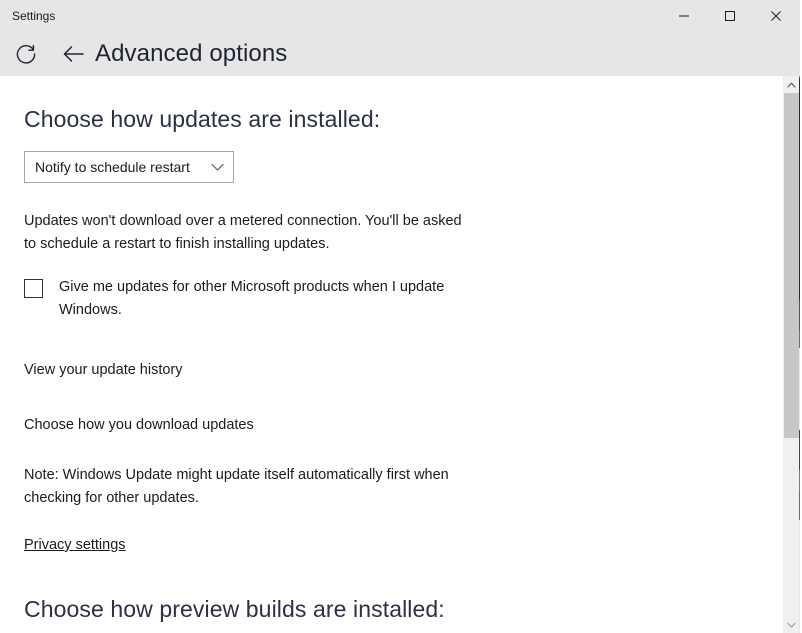 Image resolution: width=802 pixels, height=633 pixels. I want to click on maximize-icon, so click(730, 16).